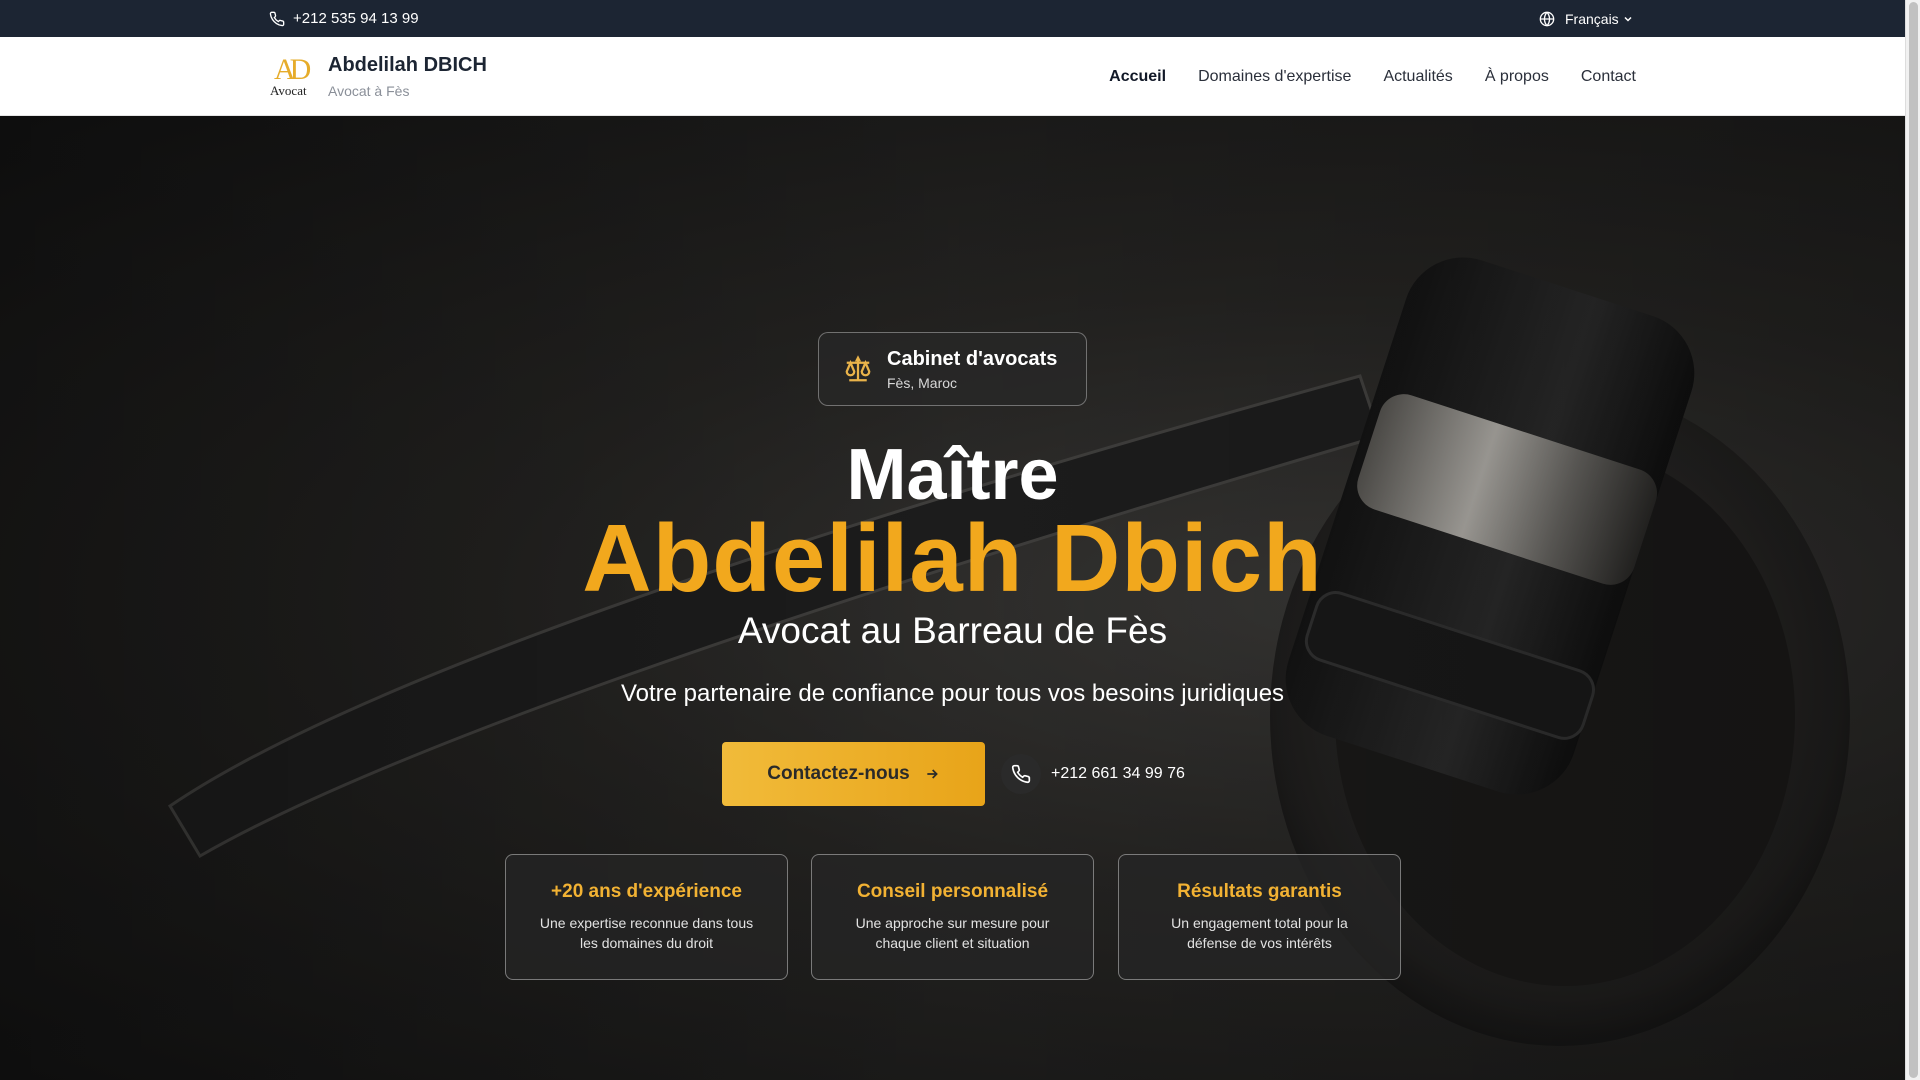 The width and height of the screenshot is (1920, 1080). I want to click on logo: AD Avocat, so click(293, 76).